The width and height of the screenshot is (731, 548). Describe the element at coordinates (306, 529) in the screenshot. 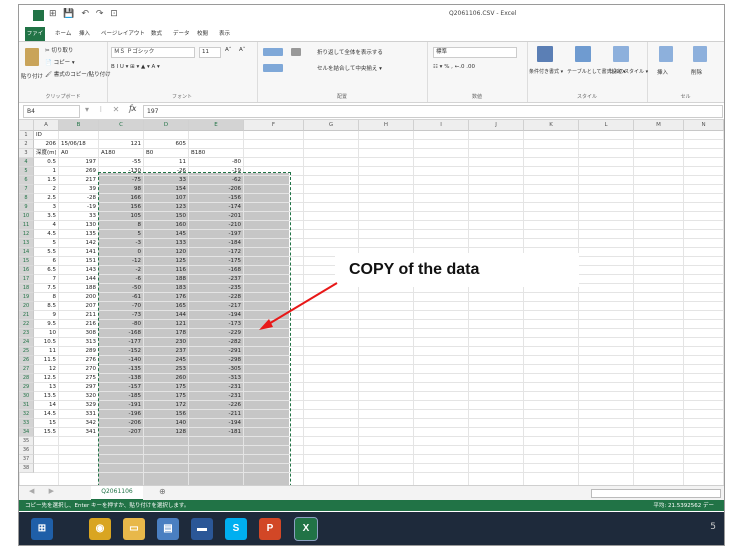

I see `taskbar-excel-icon: X` at that location.